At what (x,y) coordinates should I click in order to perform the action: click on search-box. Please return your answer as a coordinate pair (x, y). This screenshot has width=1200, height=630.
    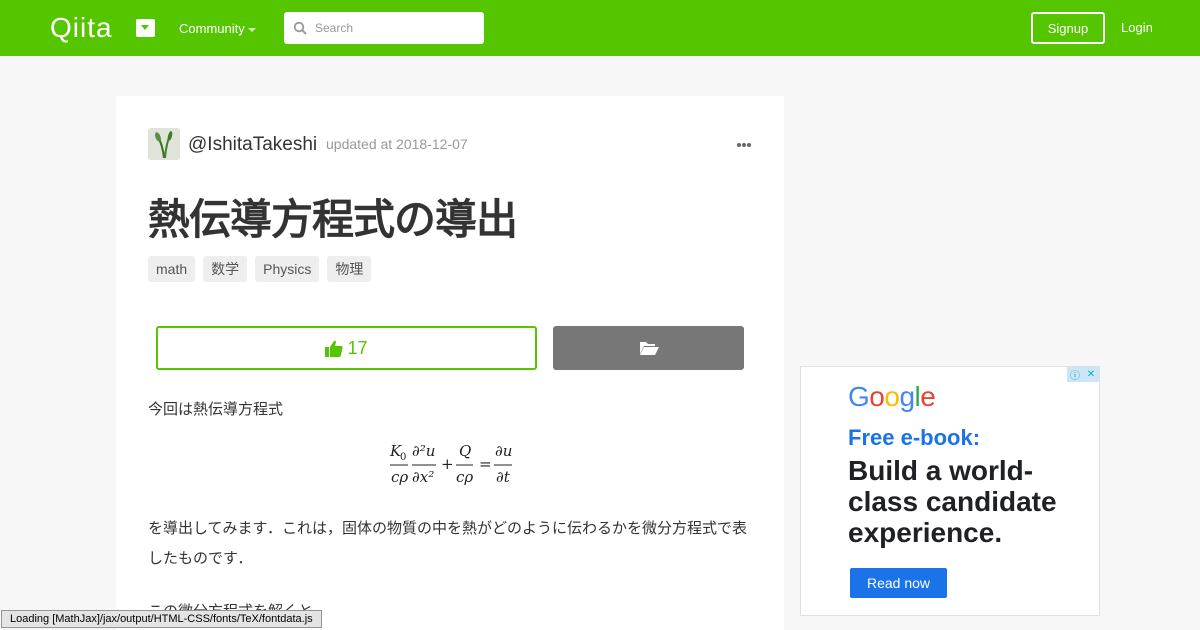
    Looking at the image, I should click on (384, 28).